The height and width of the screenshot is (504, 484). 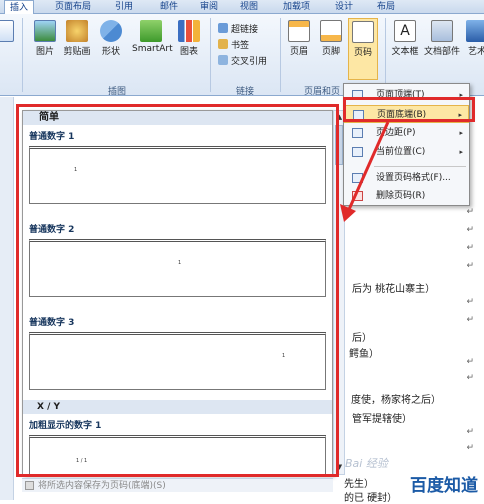 What do you see at coordinates (111, 31) in the screenshot?
I see `shapes-icon` at bounding box center [111, 31].